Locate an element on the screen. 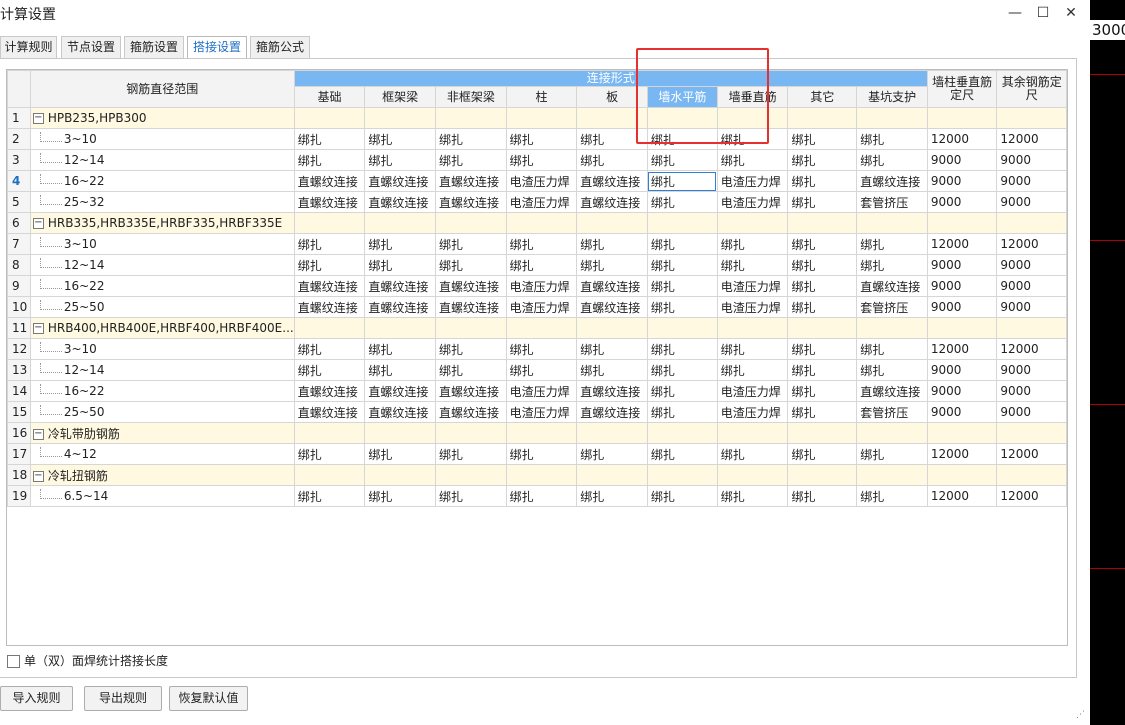  range-cell: 25~32 is located at coordinates (162, 202).